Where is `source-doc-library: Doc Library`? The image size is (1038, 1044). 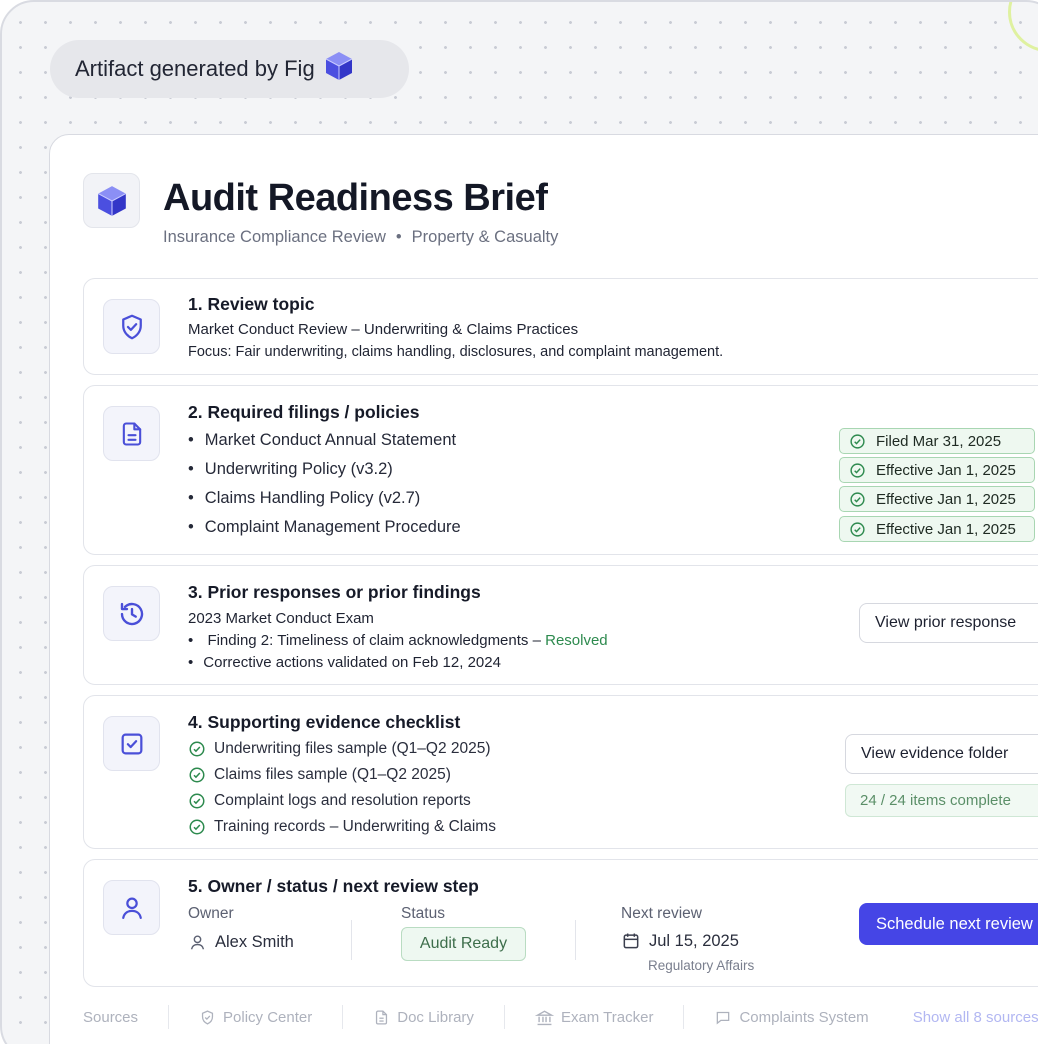
source-doc-library: Doc Library is located at coordinates (423, 1017).